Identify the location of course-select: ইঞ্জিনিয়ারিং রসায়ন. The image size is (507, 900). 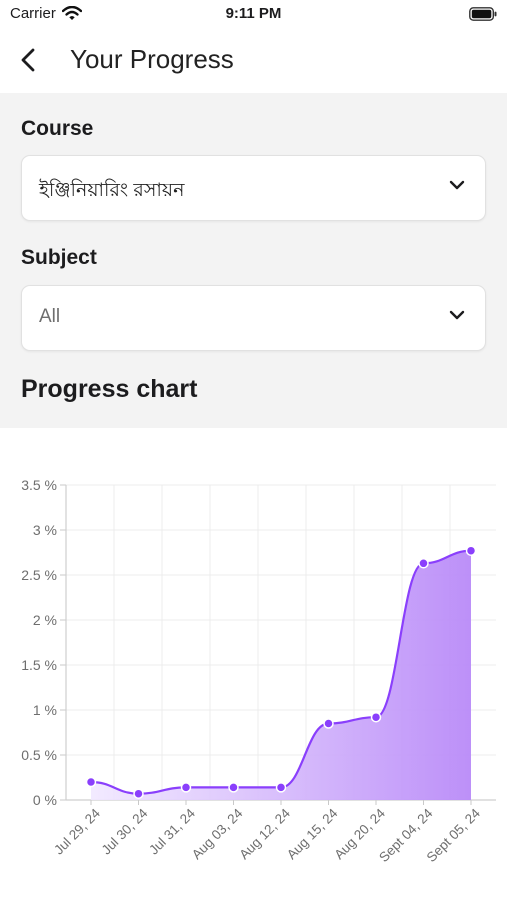
(253, 188).